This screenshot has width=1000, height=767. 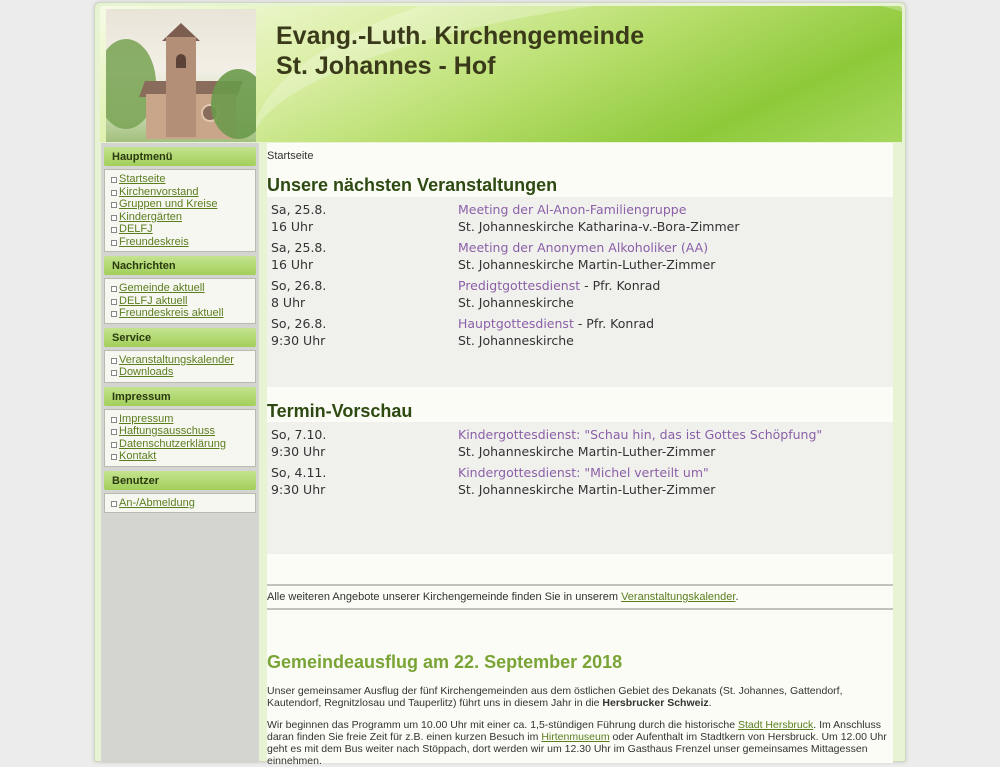 I want to click on sidebar-item: Freundeskreis aktuell, so click(x=183, y=313).